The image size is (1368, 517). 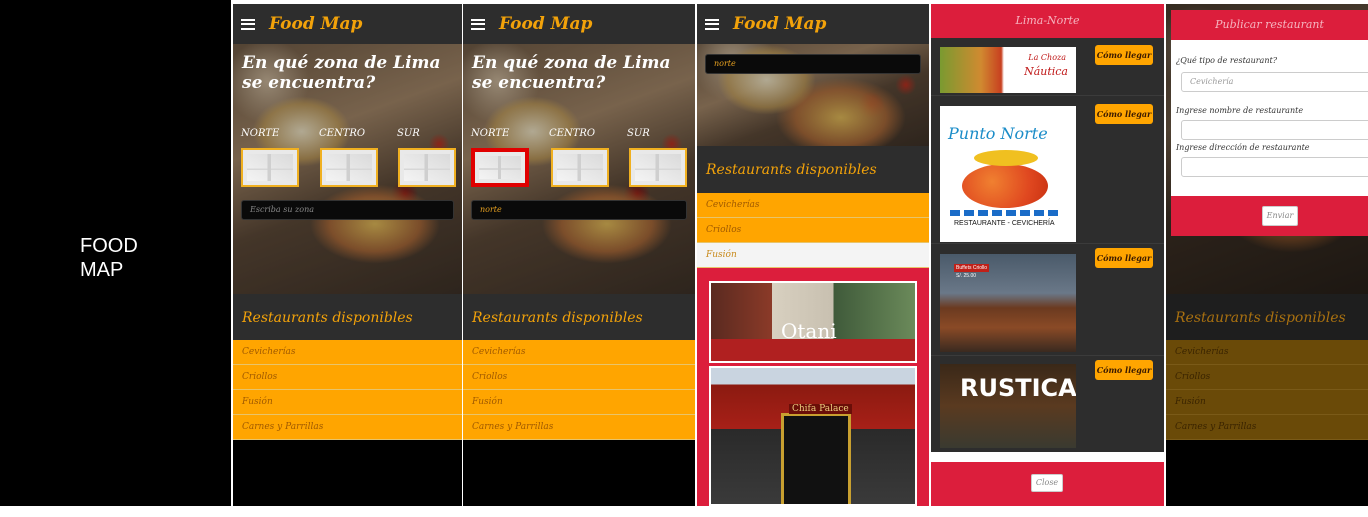 What do you see at coordinates (1274, 130) in the screenshot?
I see `name-input` at bounding box center [1274, 130].